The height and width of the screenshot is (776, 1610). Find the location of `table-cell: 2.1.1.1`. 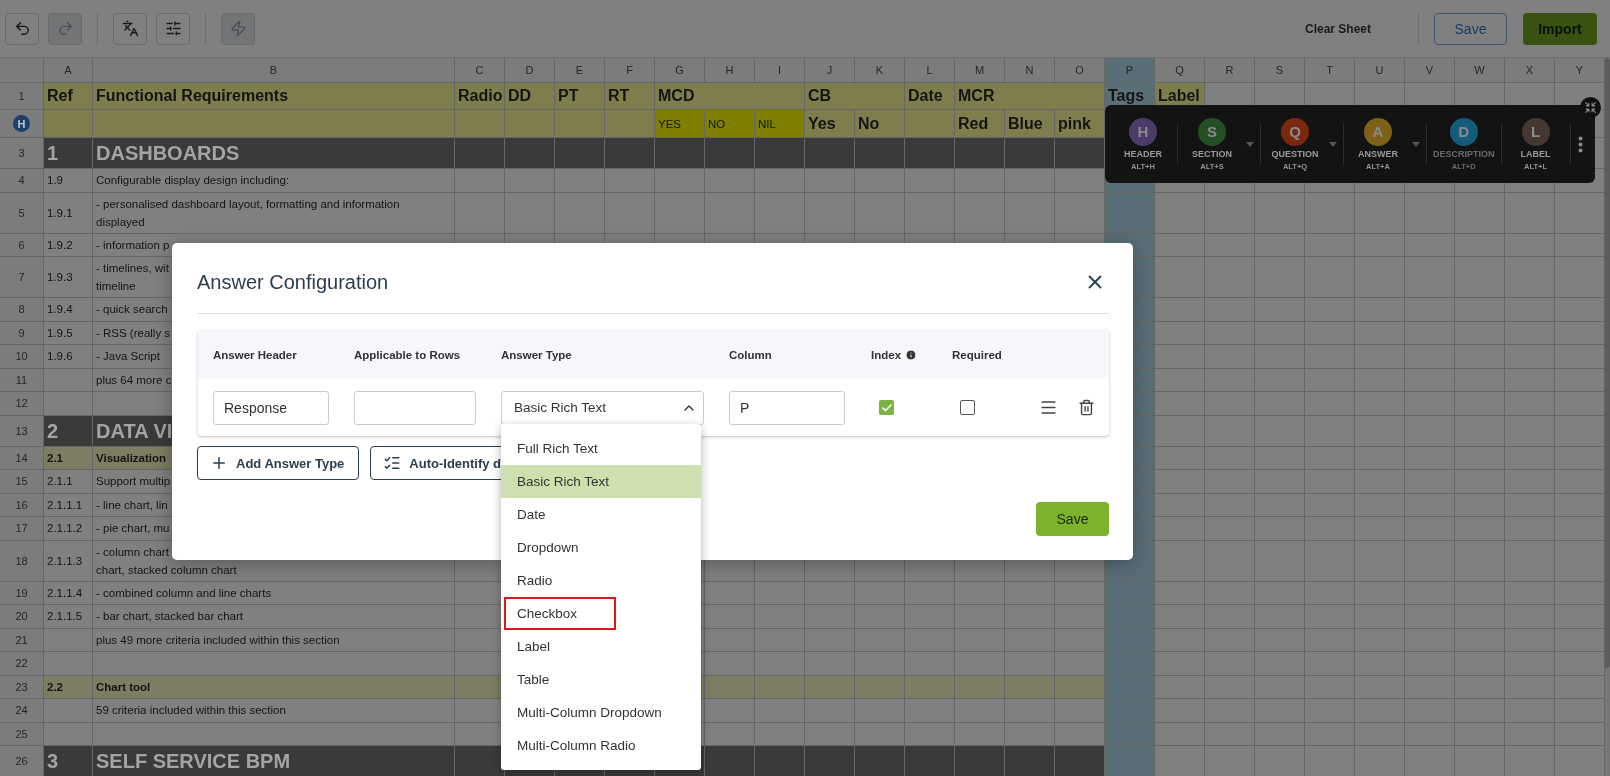

table-cell: 2.1.1.1 is located at coordinates (68, 505).